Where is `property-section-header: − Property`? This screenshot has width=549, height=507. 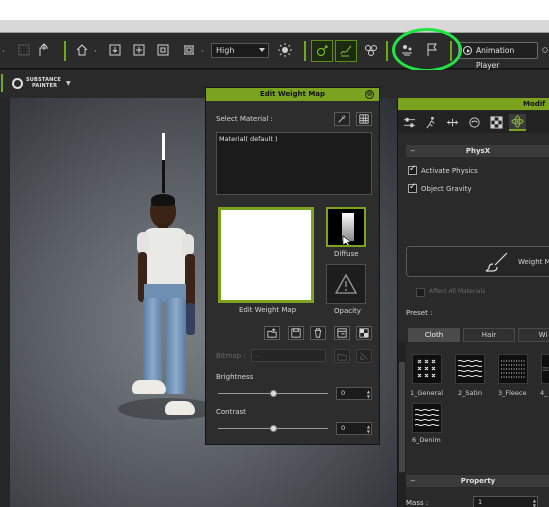
property-section-header: − Property is located at coordinates (477, 481).